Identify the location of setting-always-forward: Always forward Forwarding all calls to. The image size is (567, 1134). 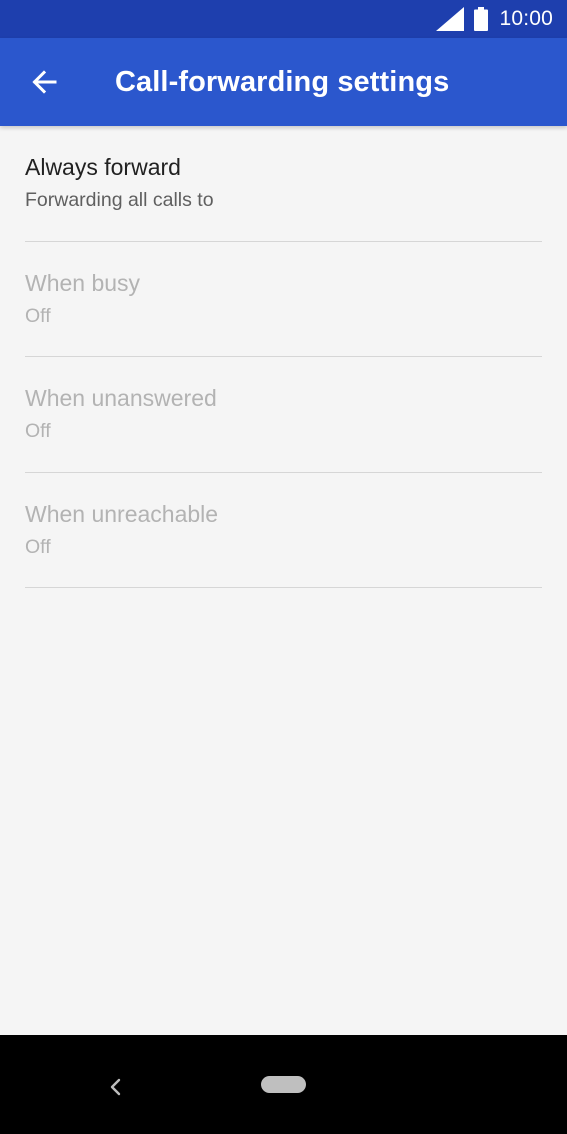
(283, 184).